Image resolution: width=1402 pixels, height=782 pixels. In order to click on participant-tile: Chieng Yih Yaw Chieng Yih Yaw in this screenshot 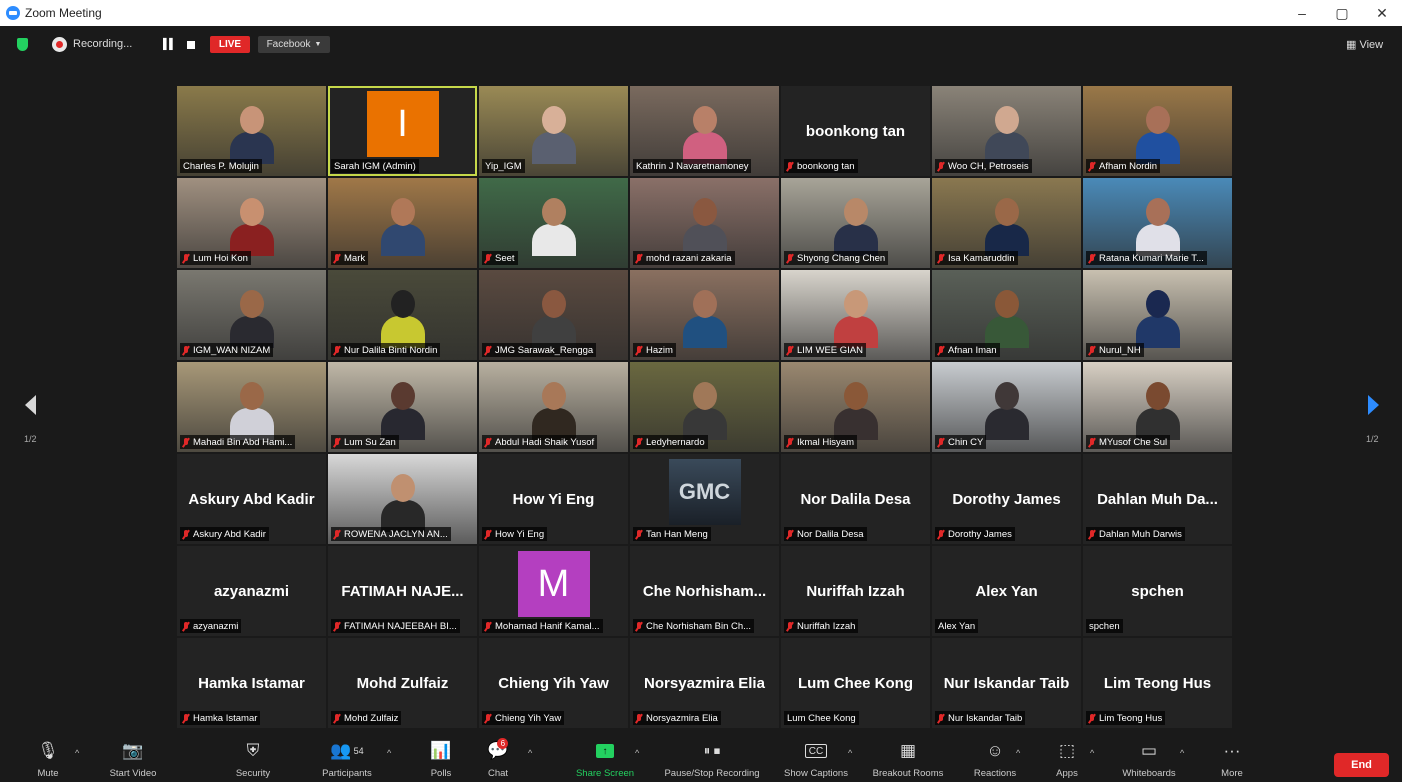, I will do `click(553, 683)`.